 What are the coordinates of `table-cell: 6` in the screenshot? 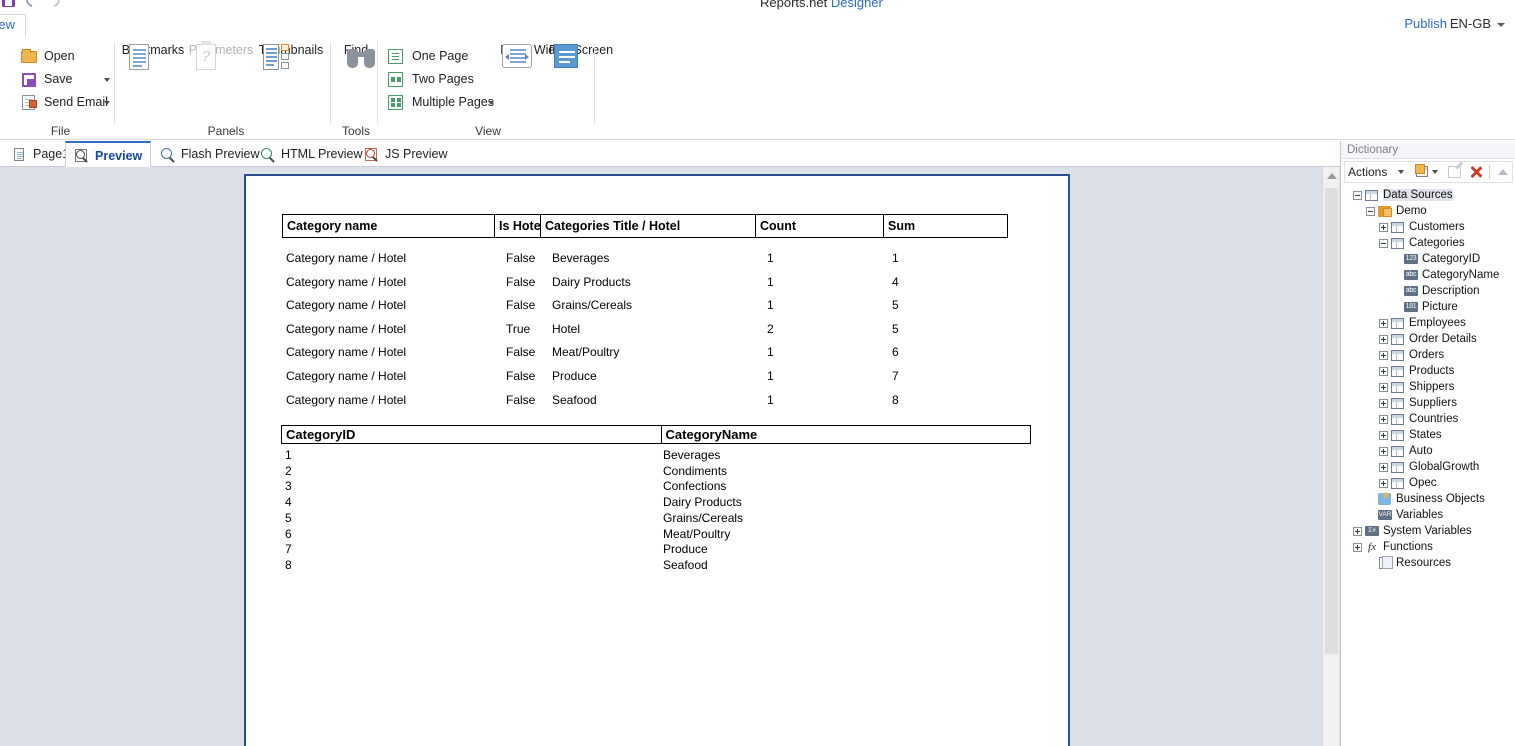 It's located at (288, 533).